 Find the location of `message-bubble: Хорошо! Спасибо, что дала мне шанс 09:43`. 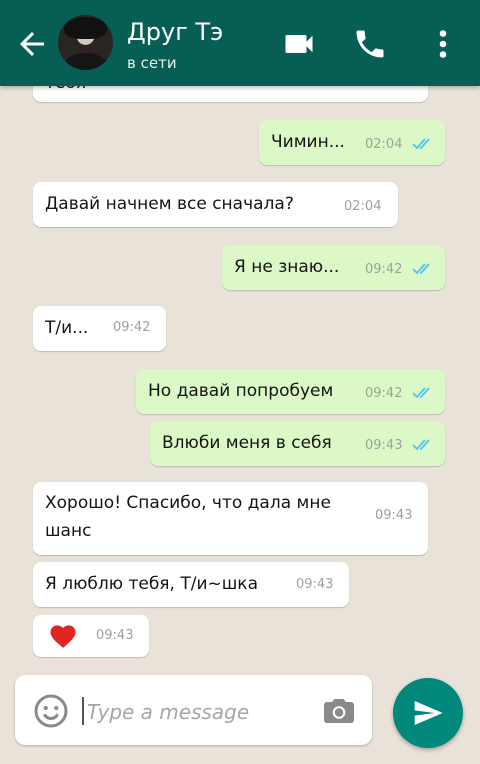

message-bubble: Хорошо! Спасибо, что дала мне шанс 09:43 is located at coordinates (230, 518).